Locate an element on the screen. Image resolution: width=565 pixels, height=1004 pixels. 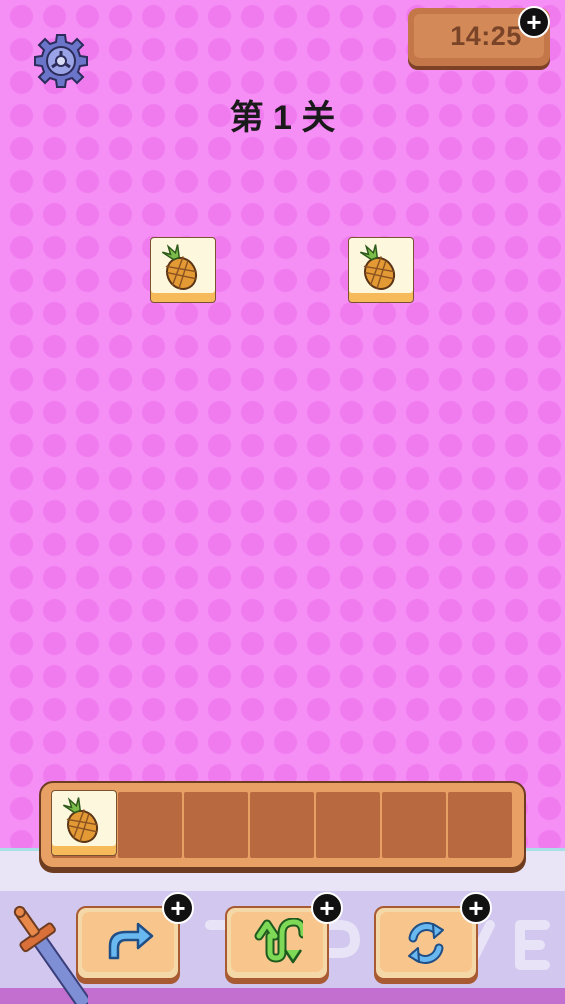
gear-icon is located at coordinates (61, 61).